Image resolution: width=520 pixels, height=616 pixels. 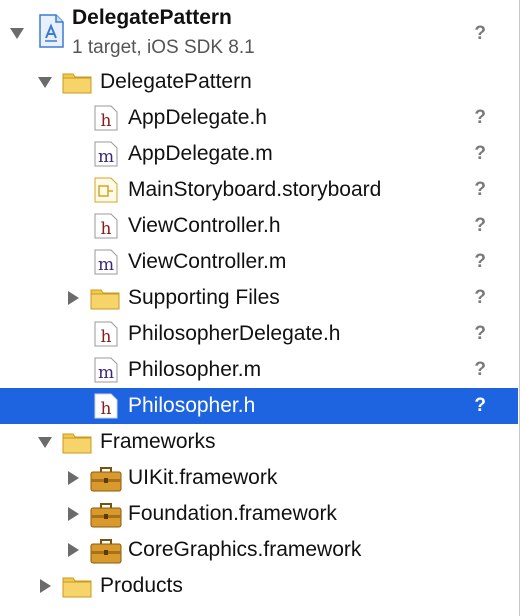 What do you see at coordinates (259, 406) in the screenshot?
I see `file-row-selected: h Philosopher.h ?` at bounding box center [259, 406].